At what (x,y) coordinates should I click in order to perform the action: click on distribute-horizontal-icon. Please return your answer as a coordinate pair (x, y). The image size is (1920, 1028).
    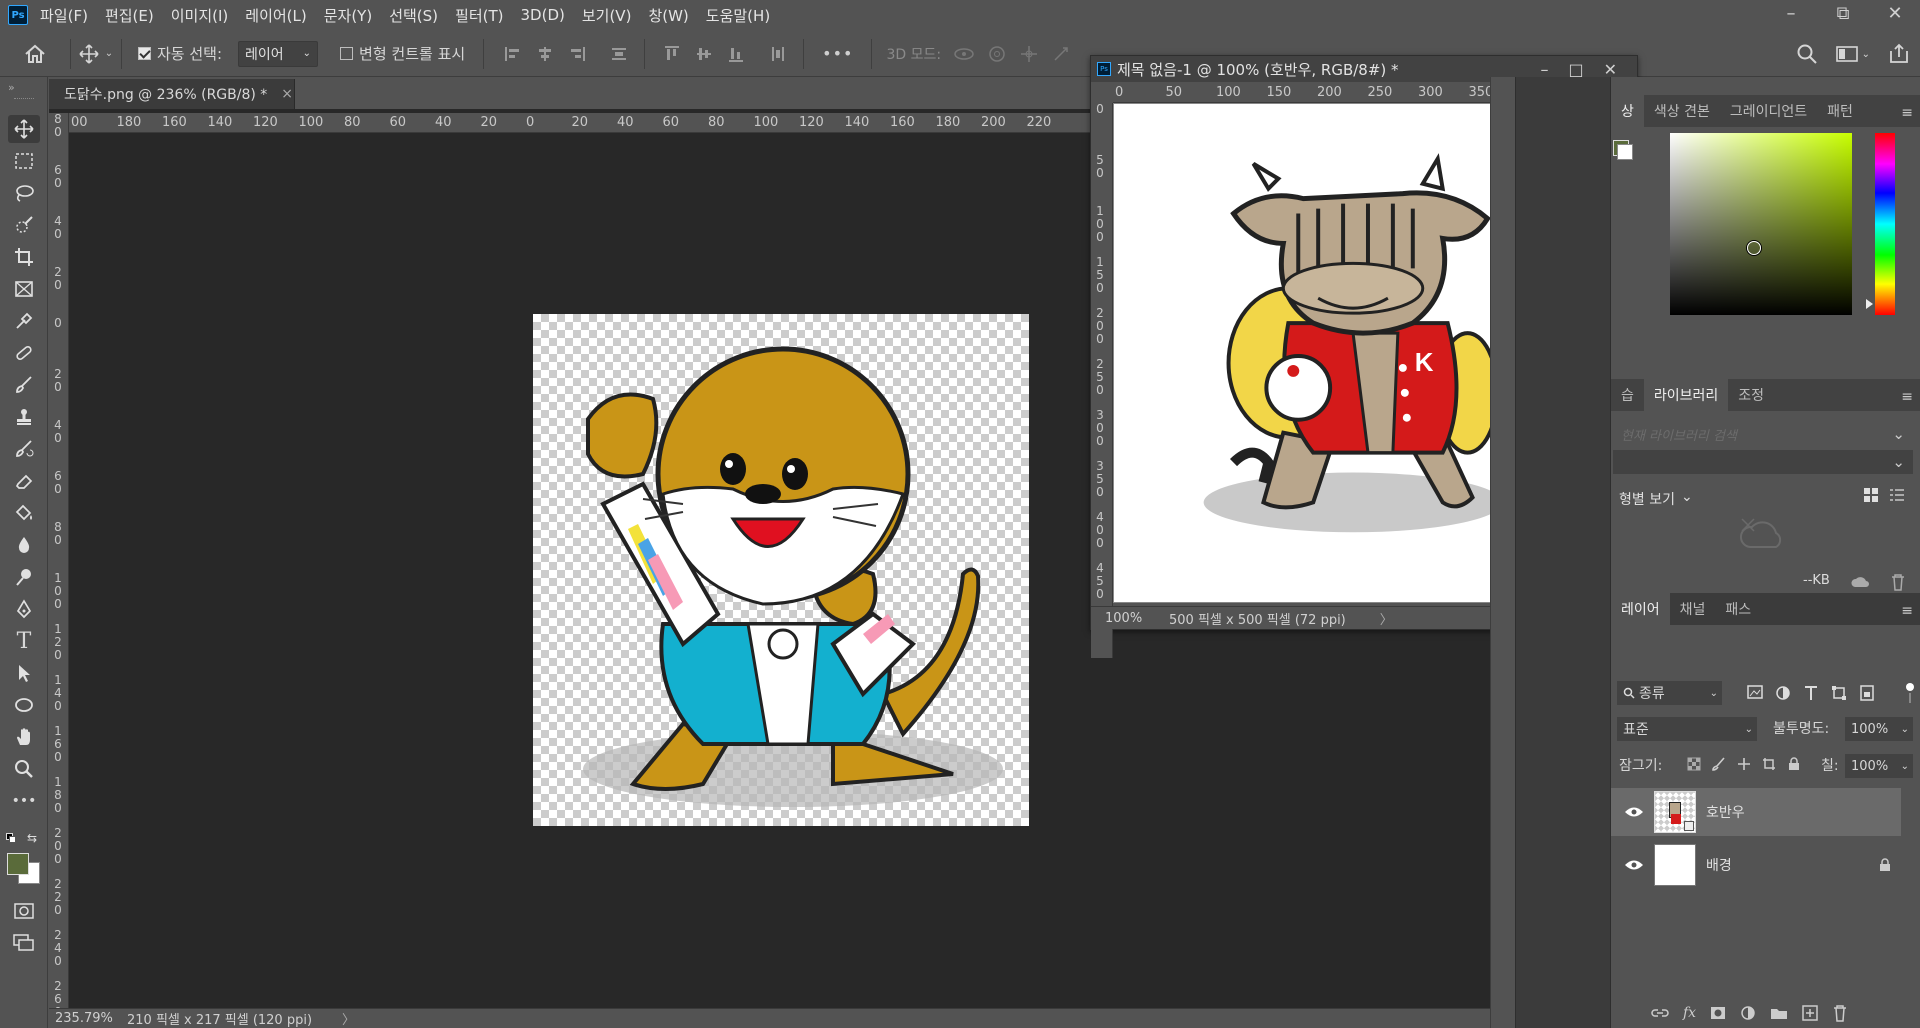
    Looking at the image, I should click on (778, 54).